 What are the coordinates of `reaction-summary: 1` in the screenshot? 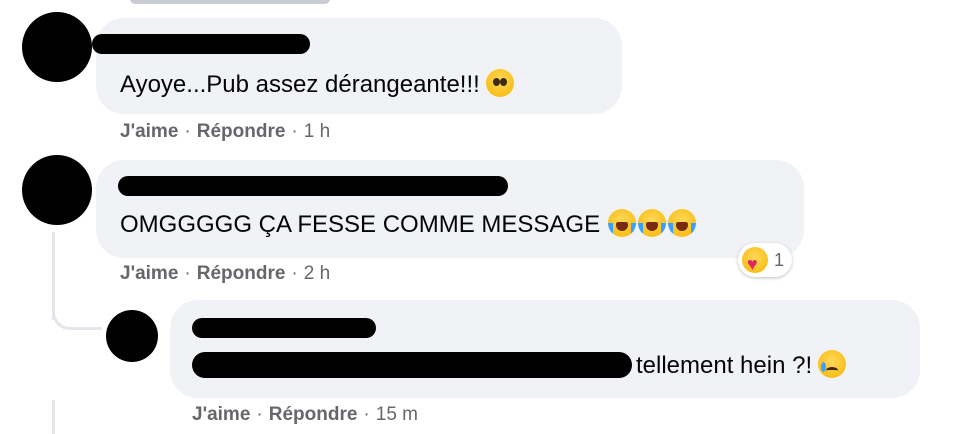 It's located at (765, 260).